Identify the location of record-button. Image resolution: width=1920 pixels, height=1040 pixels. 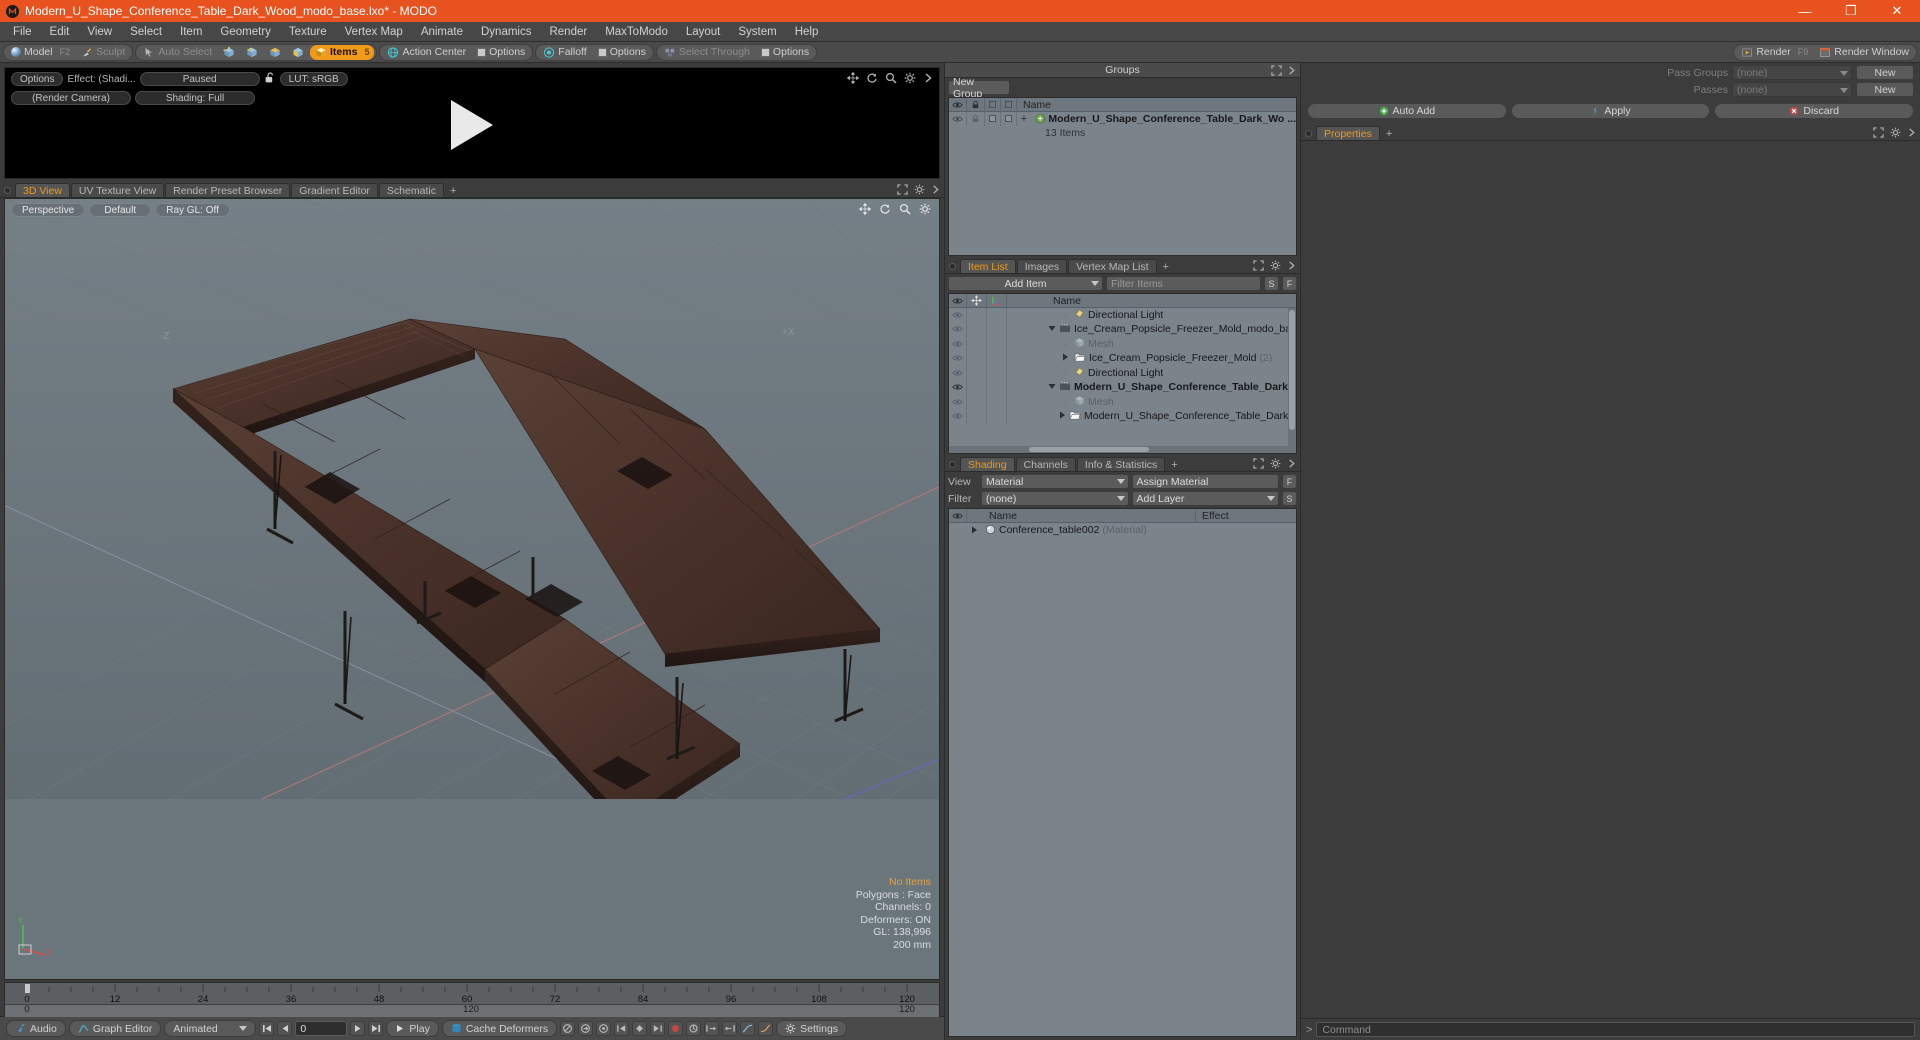
(676, 1028).